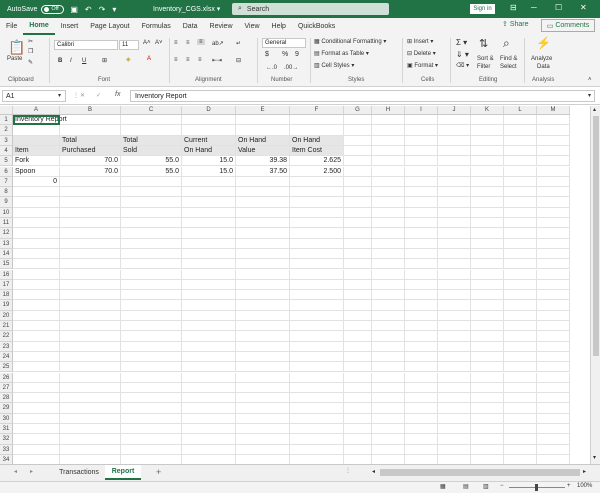 This screenshot has width=600, height=493. What do you see at coordinates (151, 418) in the screenshot?
I see `cell-c30` at bounding box center [151, 418].